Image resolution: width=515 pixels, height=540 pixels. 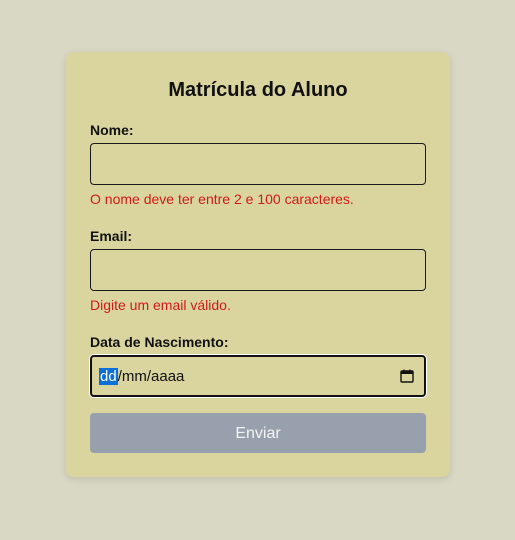 What do you see at coordinates (407, 376) in the screenshot?
I see `calendar-icon` at bounding box center [407, 376].